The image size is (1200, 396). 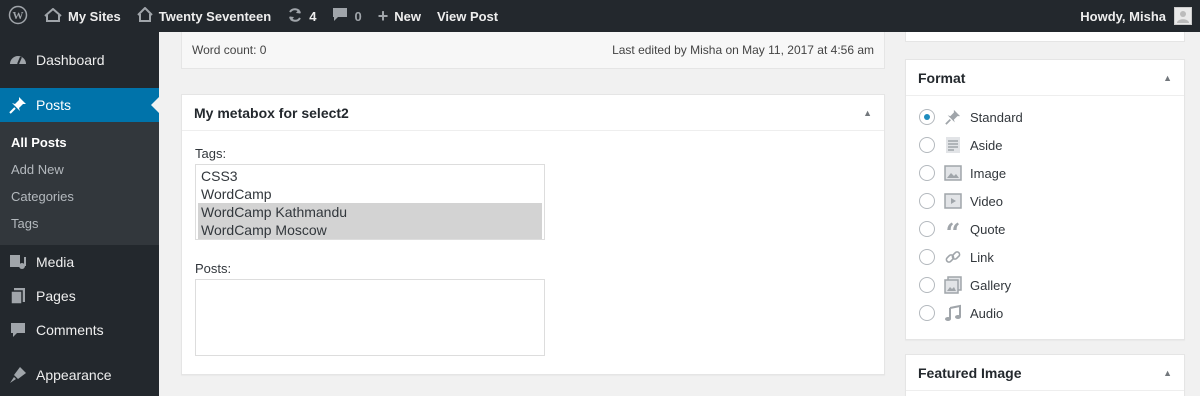 I want to click on sidebar-item-label: Pages, so click(x=56, y=296).